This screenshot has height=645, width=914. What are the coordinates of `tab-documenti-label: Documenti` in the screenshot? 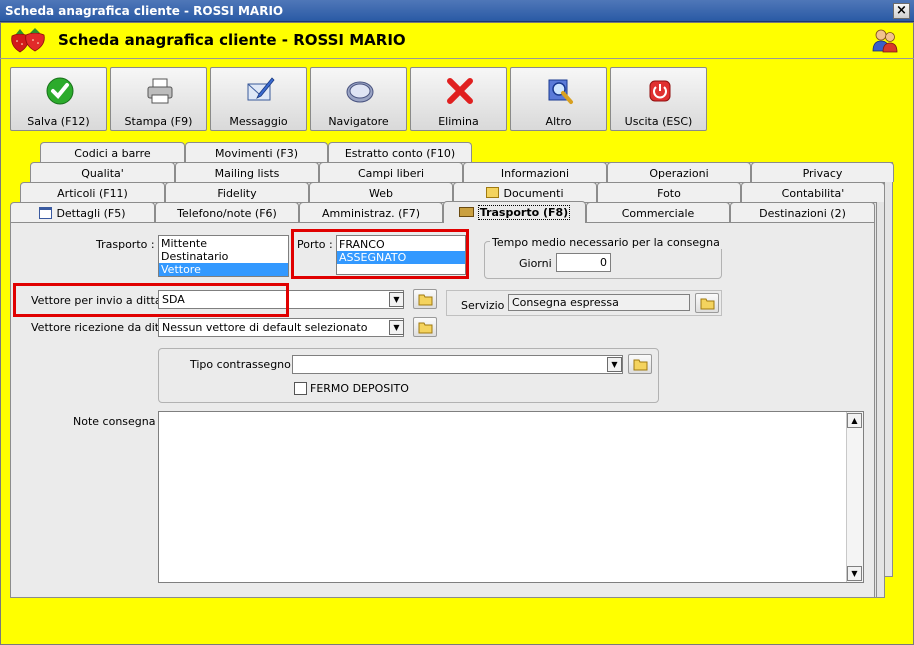 It's located at (533, 193).